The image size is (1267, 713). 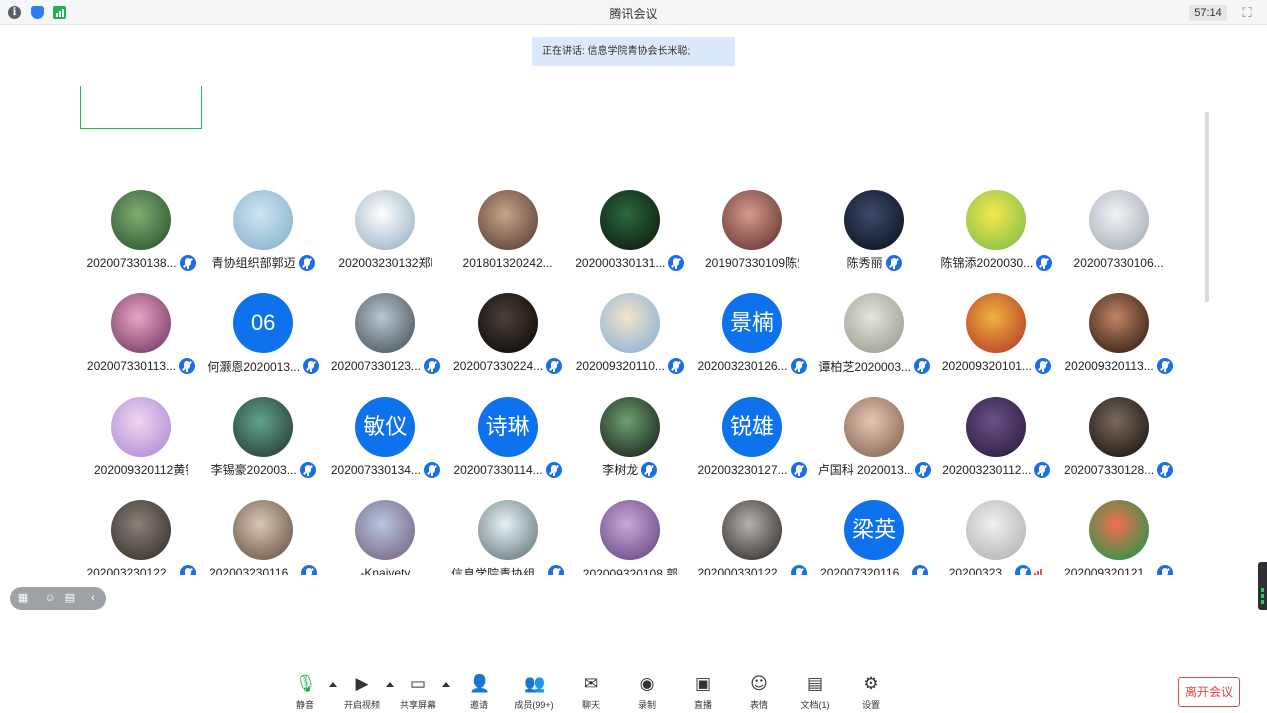 I want to click on mini-control-bar: ▦ ☺ ▤ ‹, so click(x=58, y=598).